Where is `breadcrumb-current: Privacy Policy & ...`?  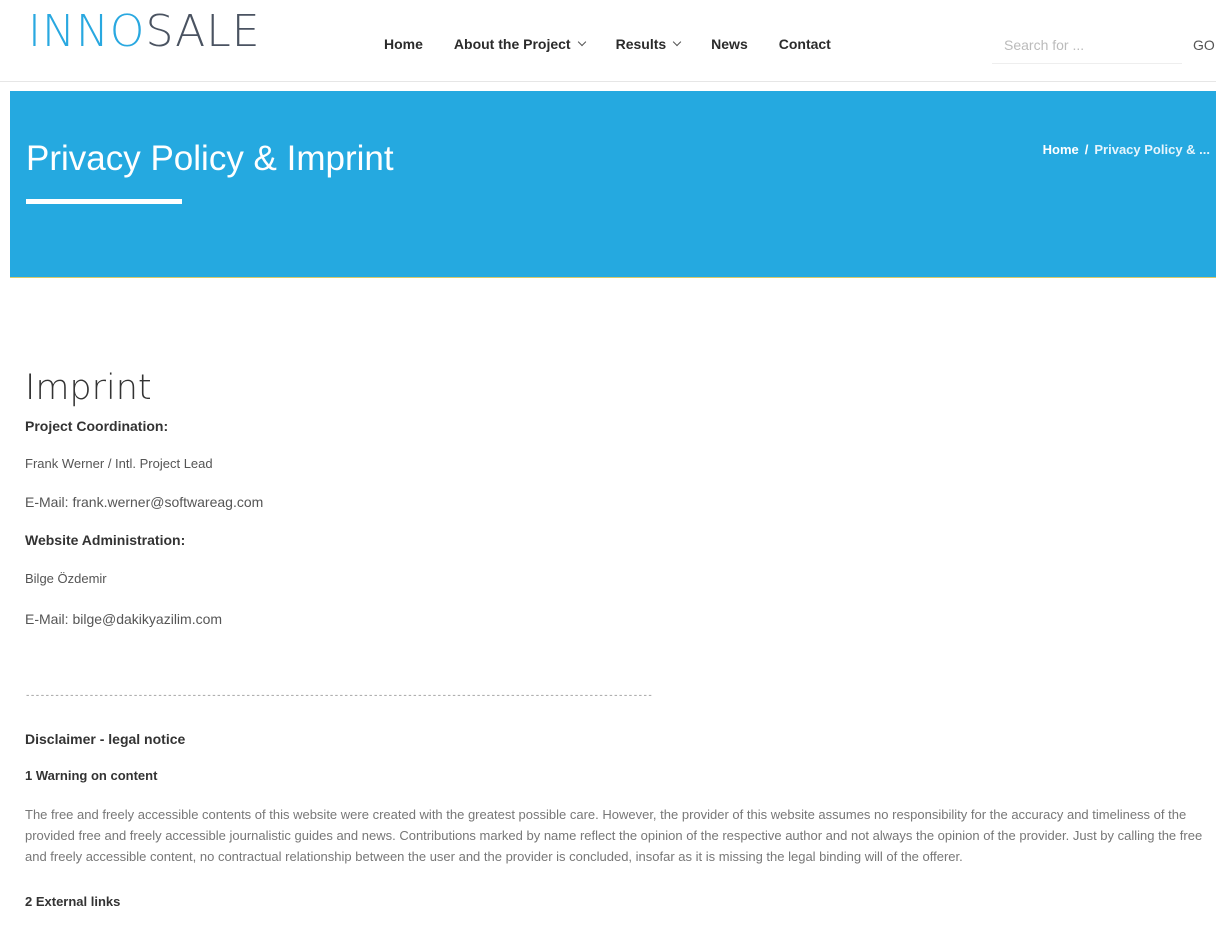
breadcrumb-current: Privacy Policy & ... is located at coordinates (1152, 149).